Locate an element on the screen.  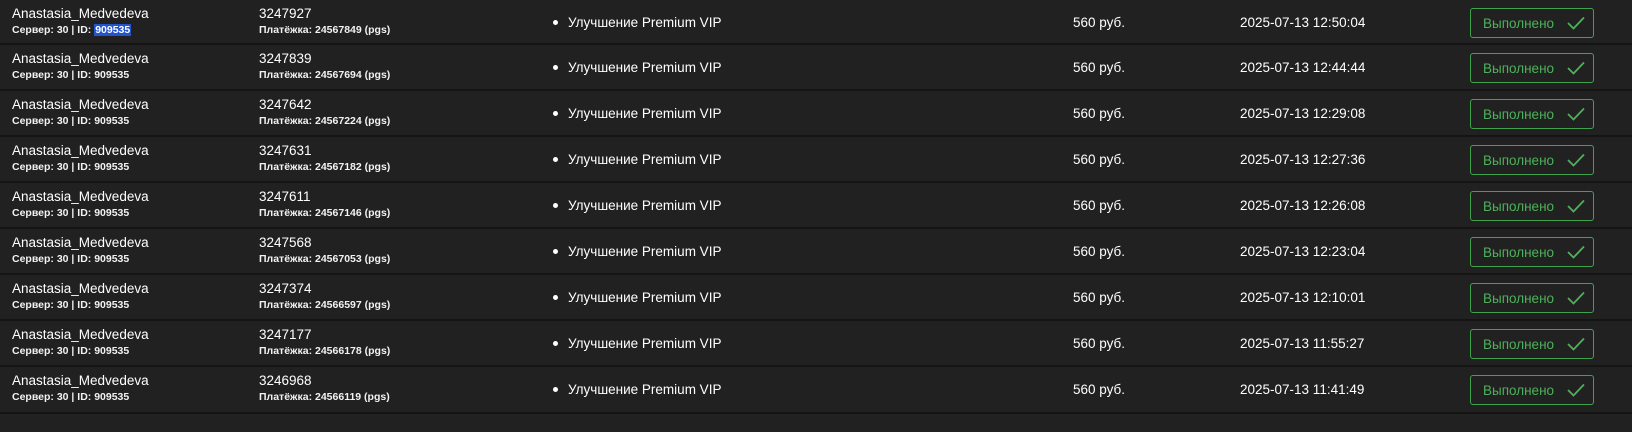
payment-id: Платёжка: 24566119 (pgs) is located at coordinates (324, 397).